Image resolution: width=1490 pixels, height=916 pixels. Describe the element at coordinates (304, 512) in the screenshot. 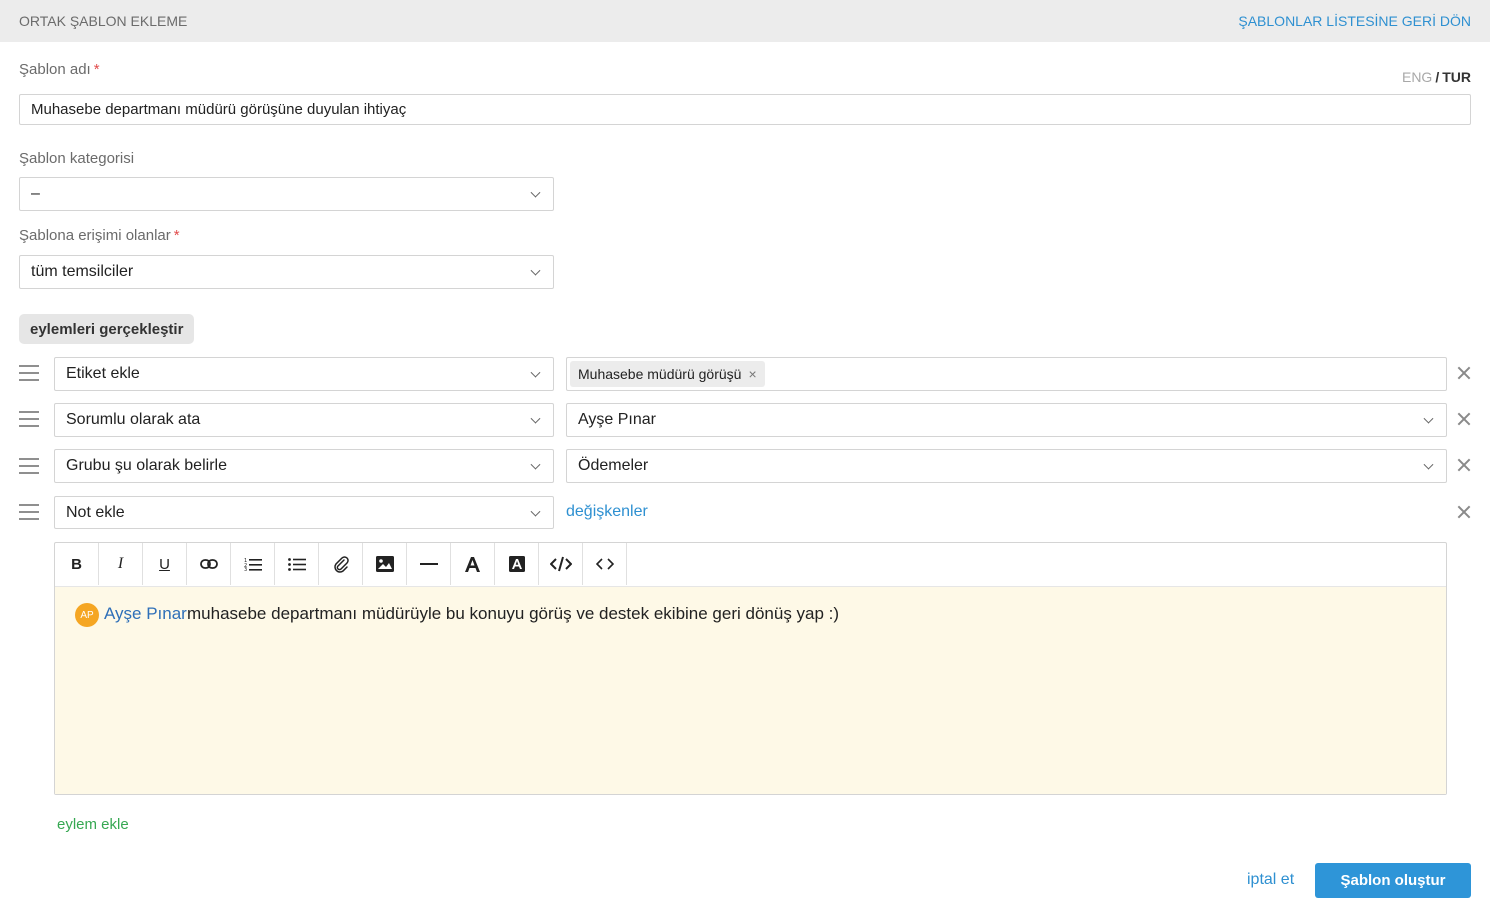

I see `action-type-select: Not ekle` at that location.